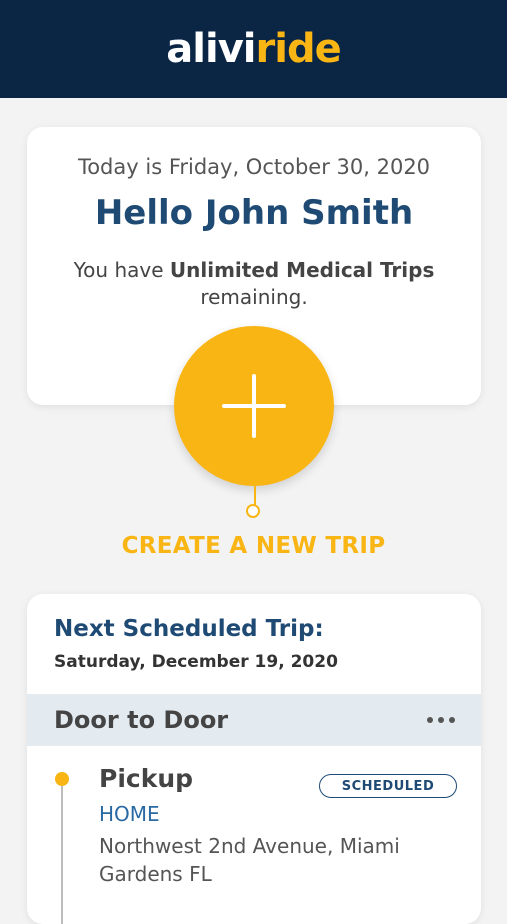 This screenshot has height=924, width=507. Describe the element at coordinates (211, 49) in the screenshot. I see `logo-text-primary: alivi` at that location.